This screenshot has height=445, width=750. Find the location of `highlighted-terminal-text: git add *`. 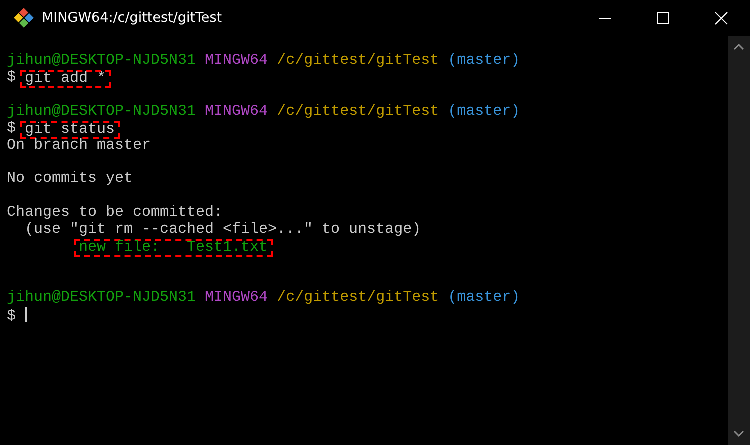

highlighted-terminal-text: git add * is located at coordinates (66, 79).